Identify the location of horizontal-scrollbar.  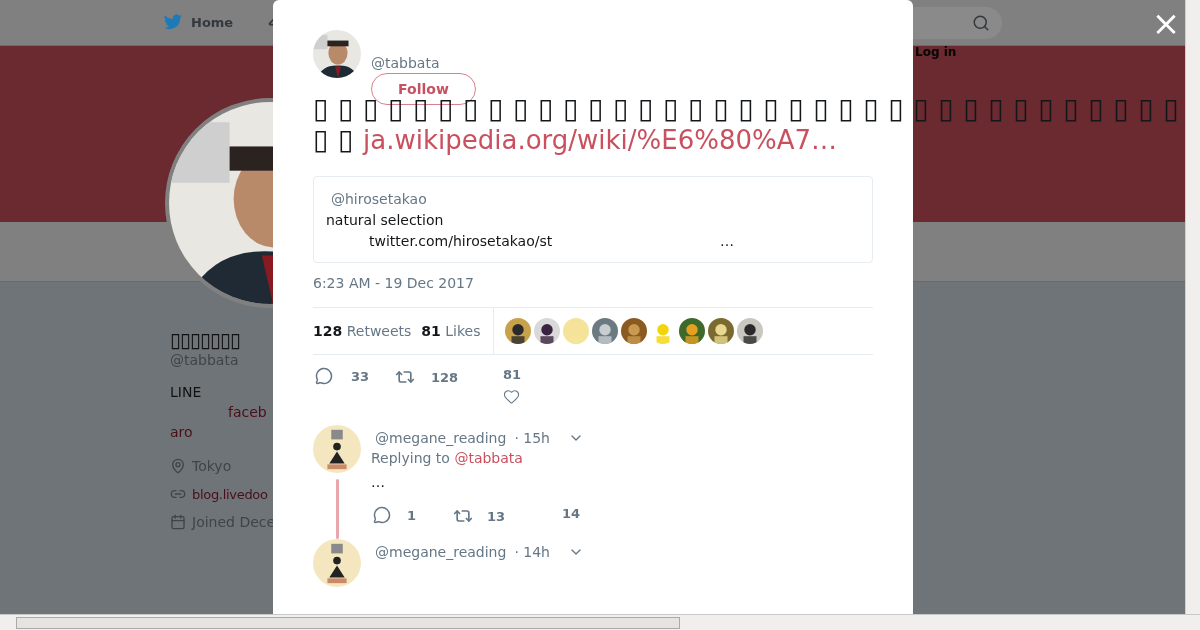
(600, 622).